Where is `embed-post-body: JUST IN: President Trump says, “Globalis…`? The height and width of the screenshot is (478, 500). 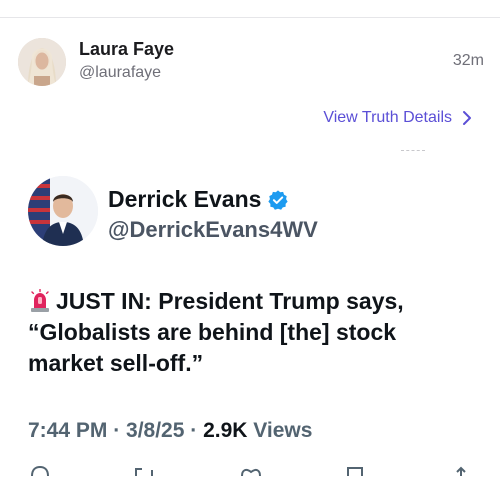
embed-post-body: JUST IN: President Trump says, “Globalis… is located at coordinates (216, 332).